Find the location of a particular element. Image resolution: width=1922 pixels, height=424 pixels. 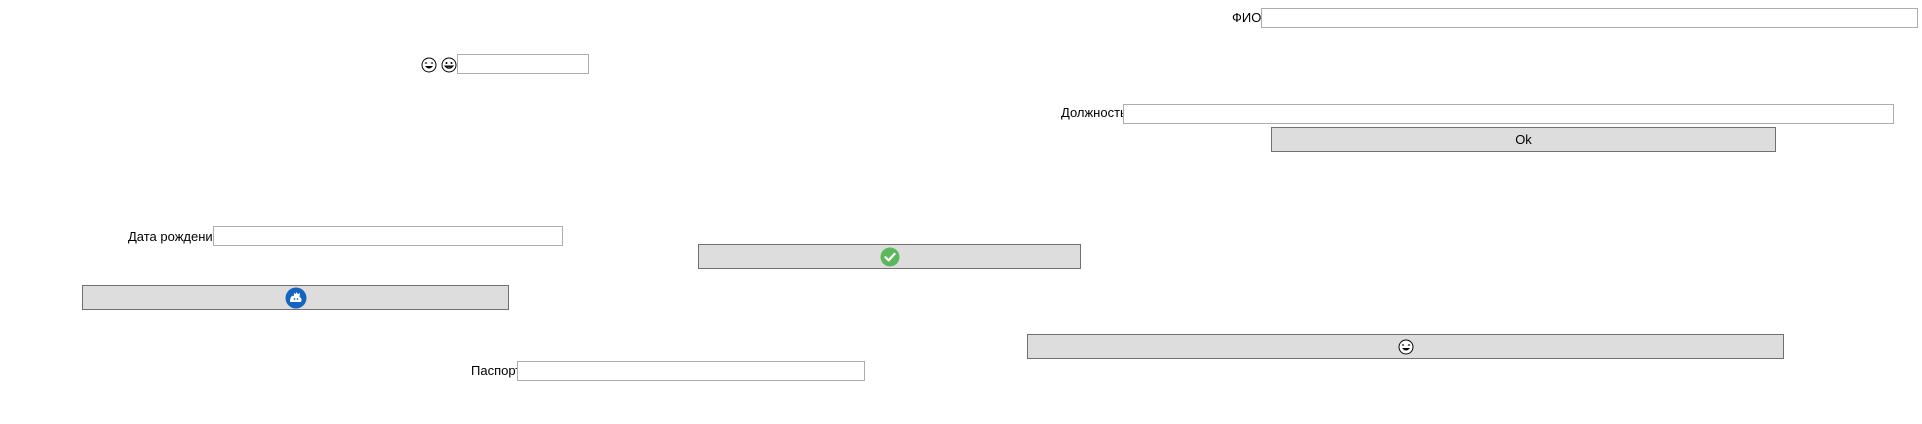

birthdate-label: Дата рождения is located at coordinates (174, 236).